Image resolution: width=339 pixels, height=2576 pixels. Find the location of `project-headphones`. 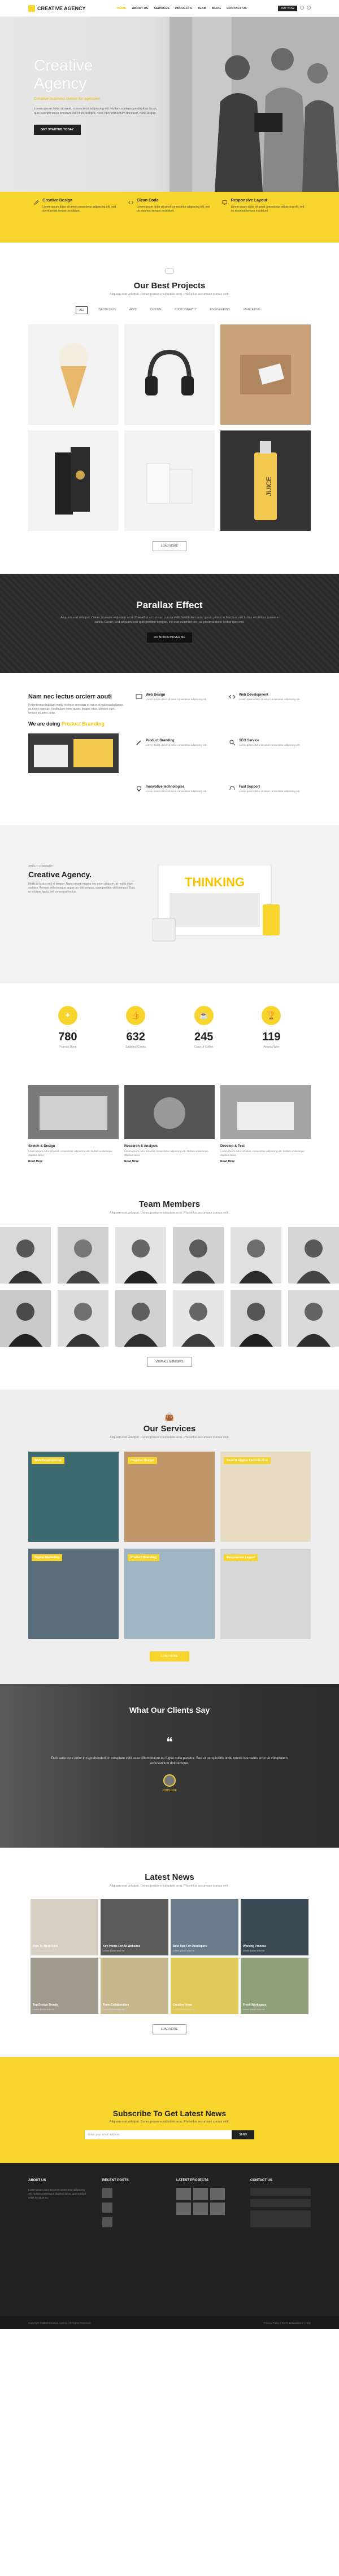

project-headphones is located at coordinates (169, 375).